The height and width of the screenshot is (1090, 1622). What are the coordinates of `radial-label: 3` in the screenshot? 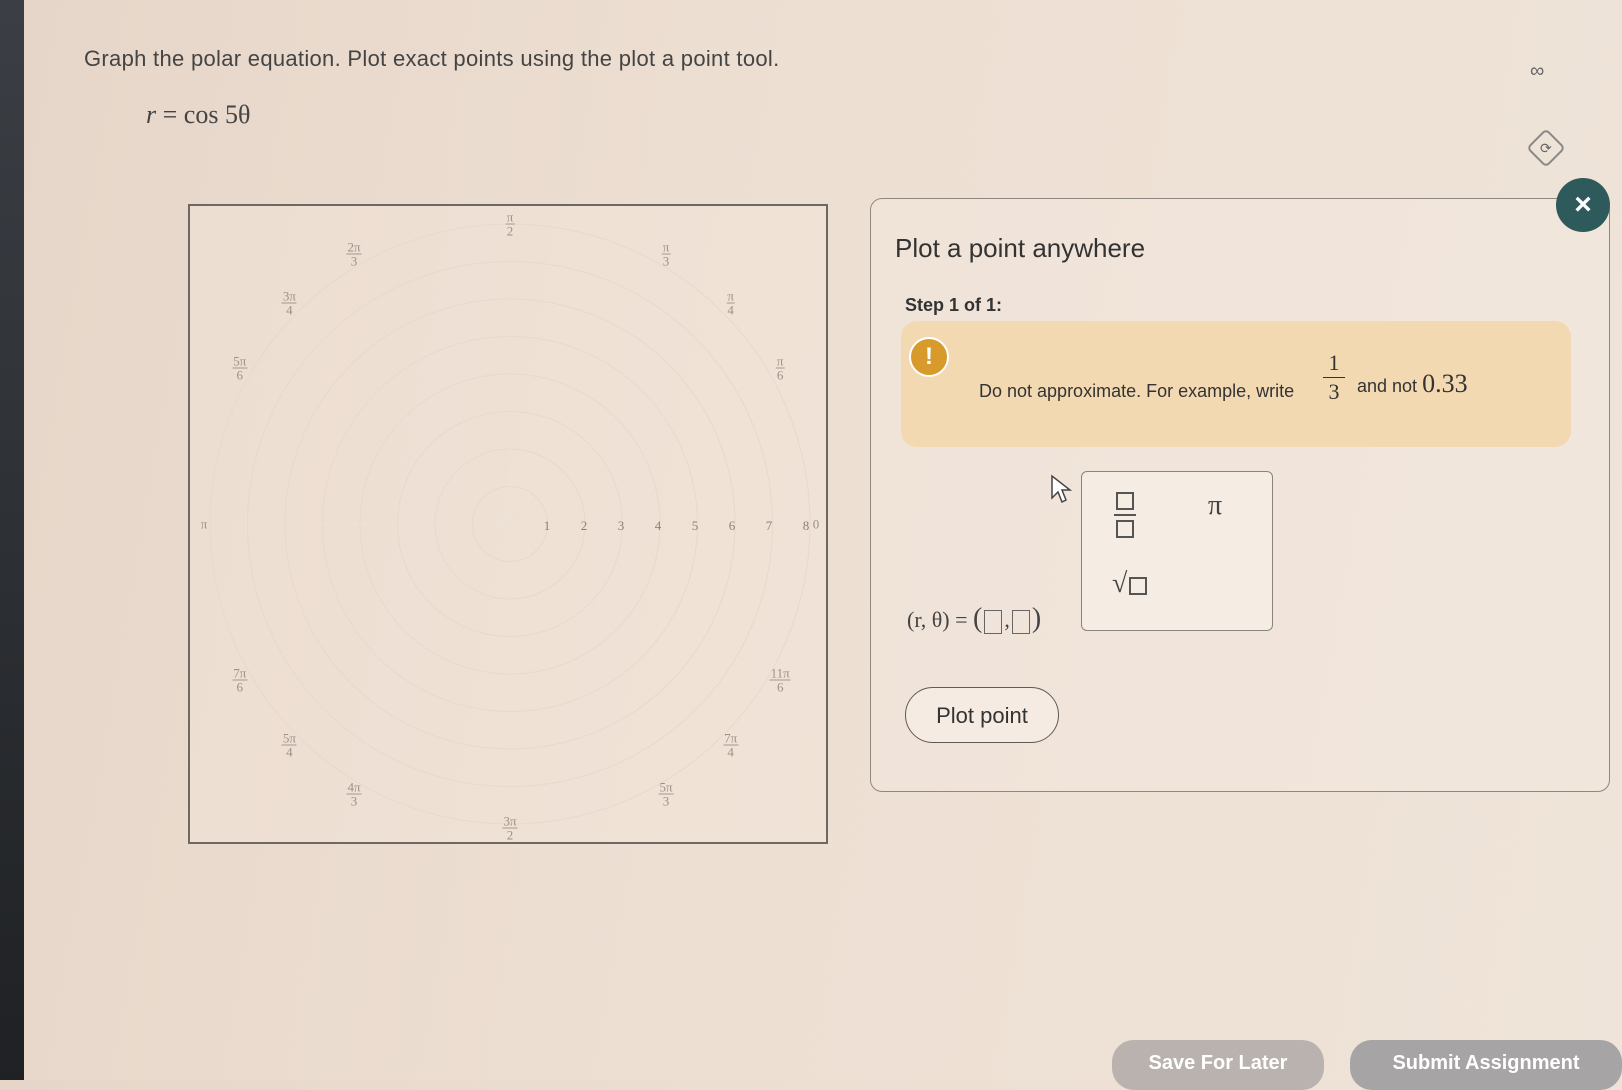 It's located at (621, 525).